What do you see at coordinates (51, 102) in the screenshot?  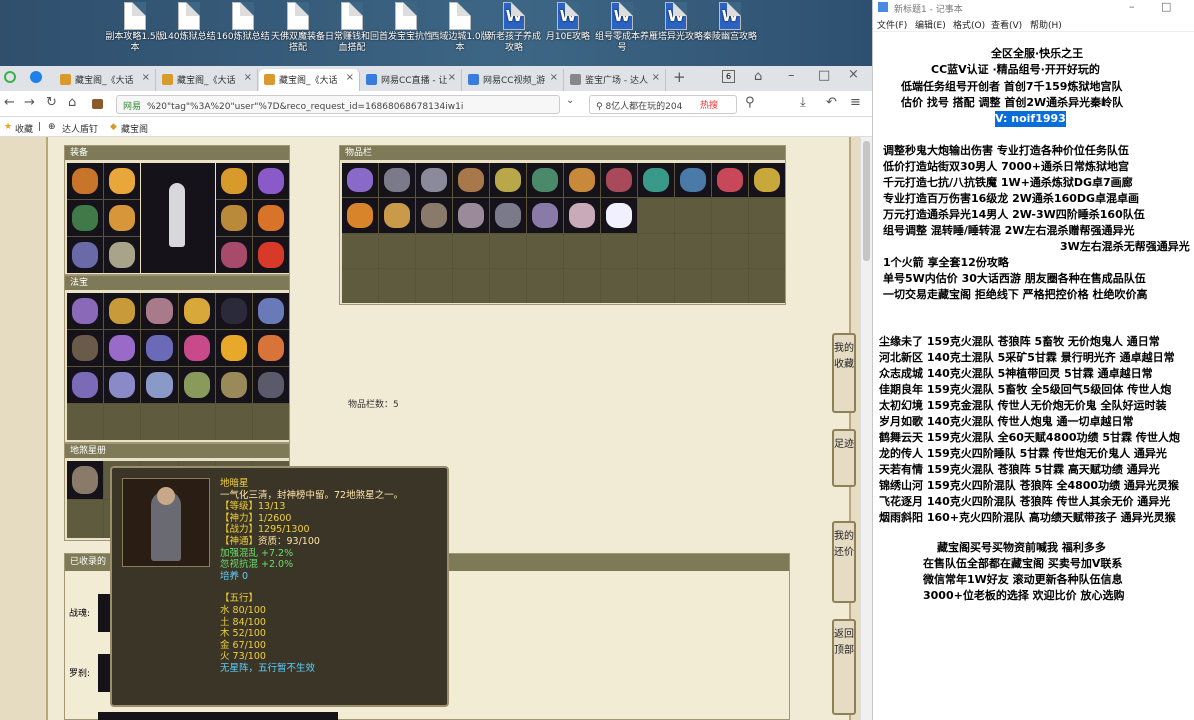 I see `refresh-icon: ↻` at bounding box center [51, 102].